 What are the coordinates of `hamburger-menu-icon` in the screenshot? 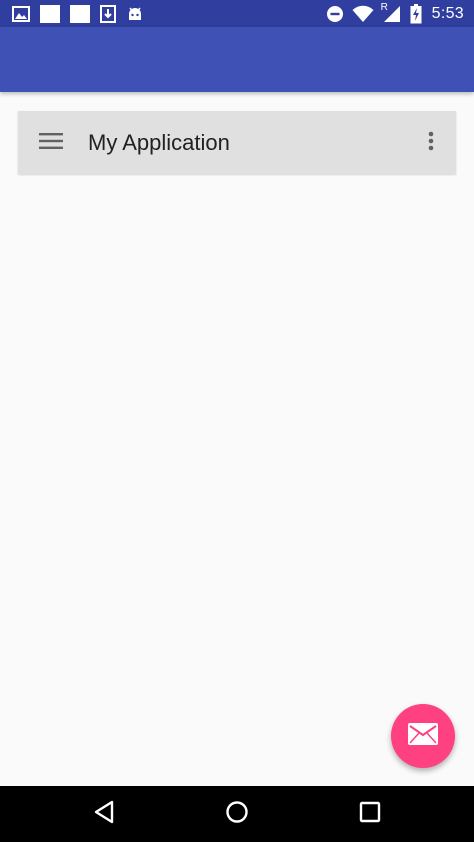 It's located at (51, 143).